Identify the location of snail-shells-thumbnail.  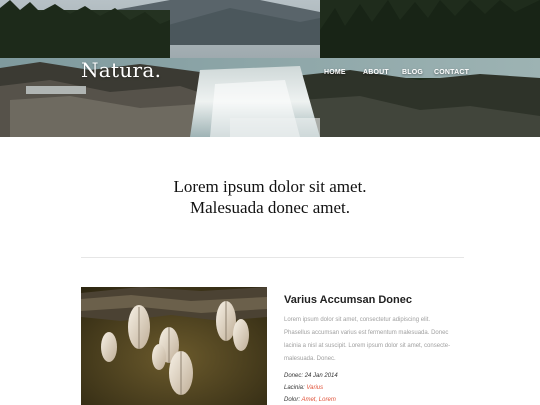
(174, 346).